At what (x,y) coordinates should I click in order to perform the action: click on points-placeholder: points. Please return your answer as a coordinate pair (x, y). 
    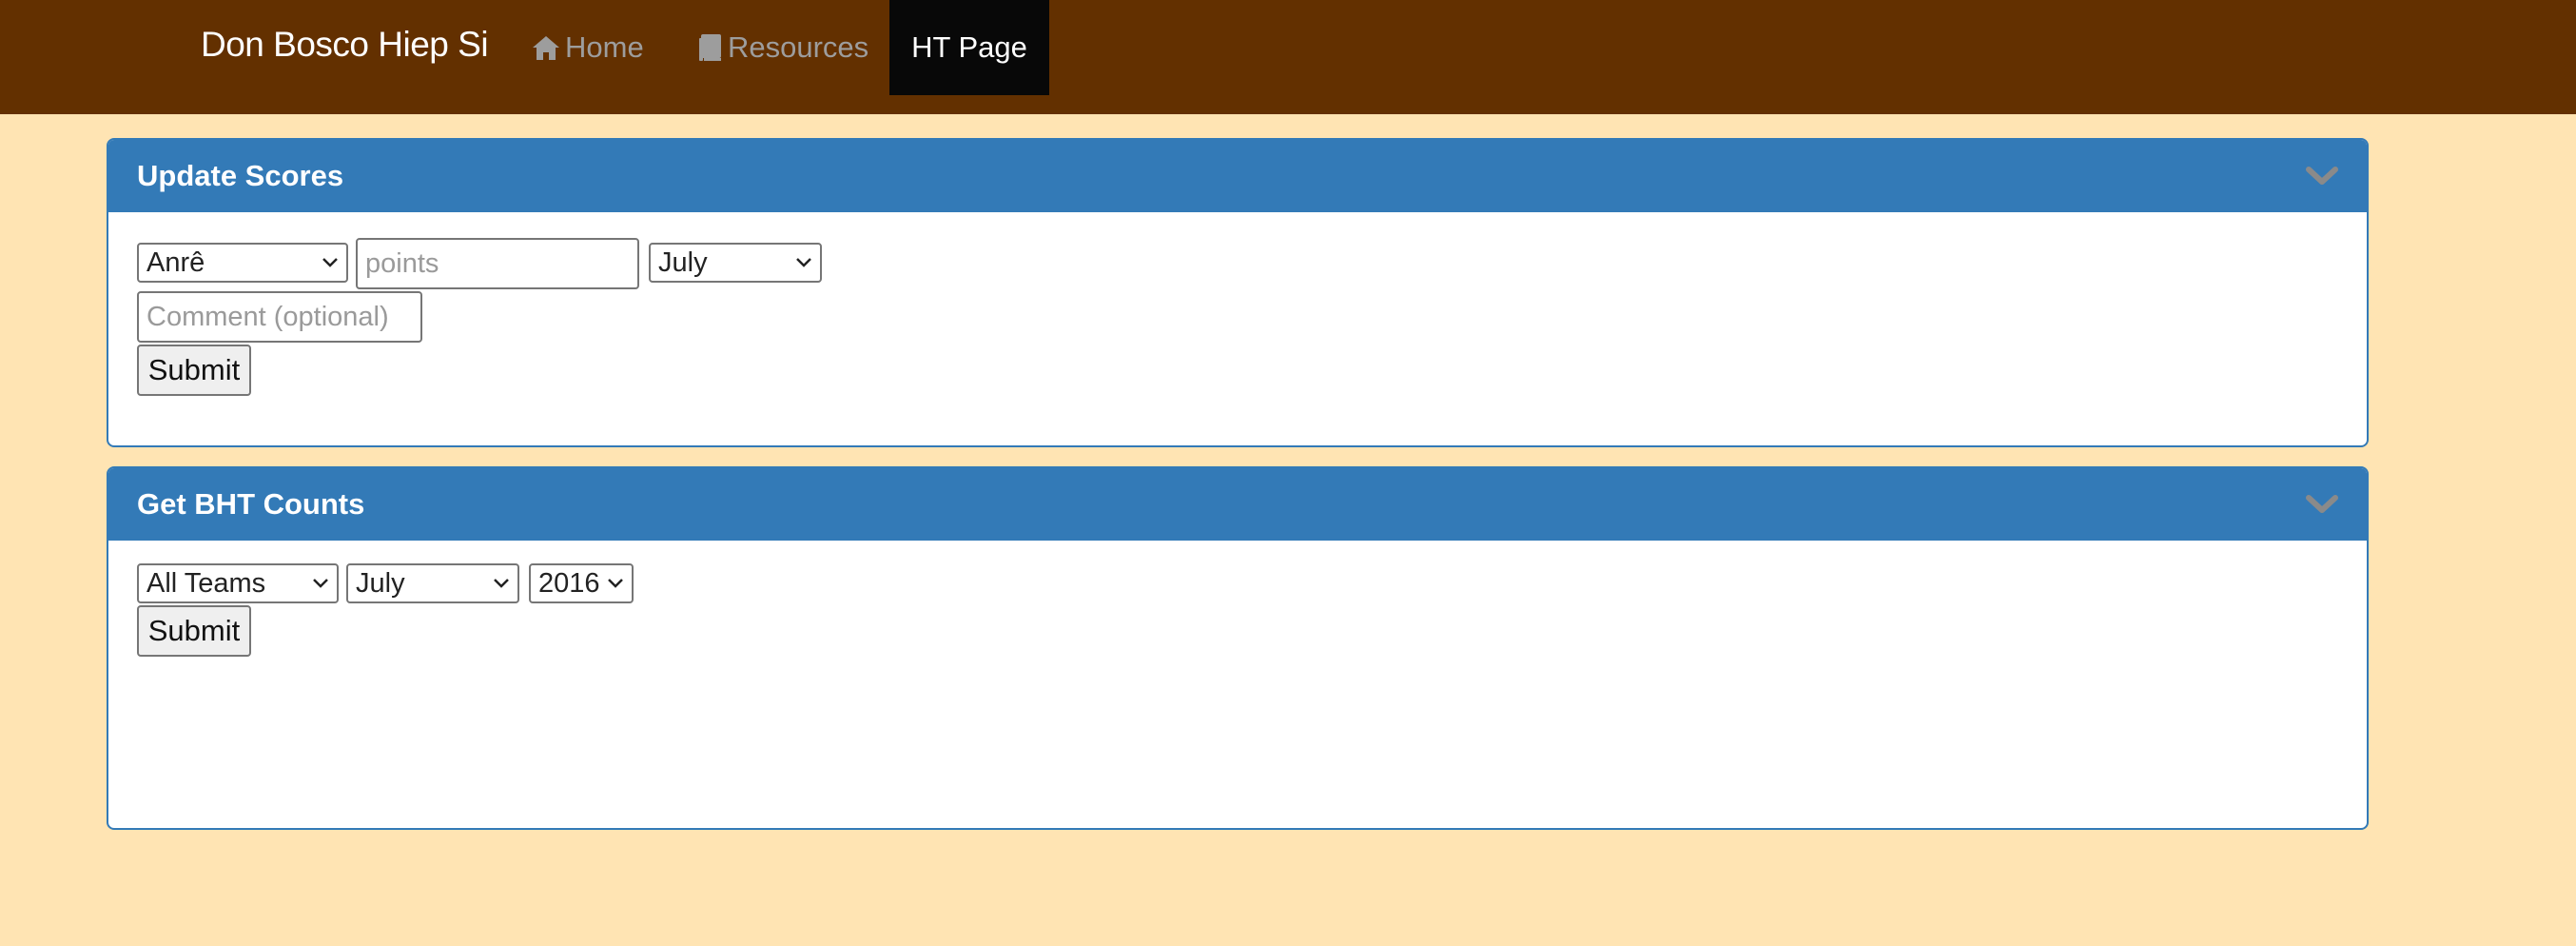
    Looking at the image, I should click on (402, 263).